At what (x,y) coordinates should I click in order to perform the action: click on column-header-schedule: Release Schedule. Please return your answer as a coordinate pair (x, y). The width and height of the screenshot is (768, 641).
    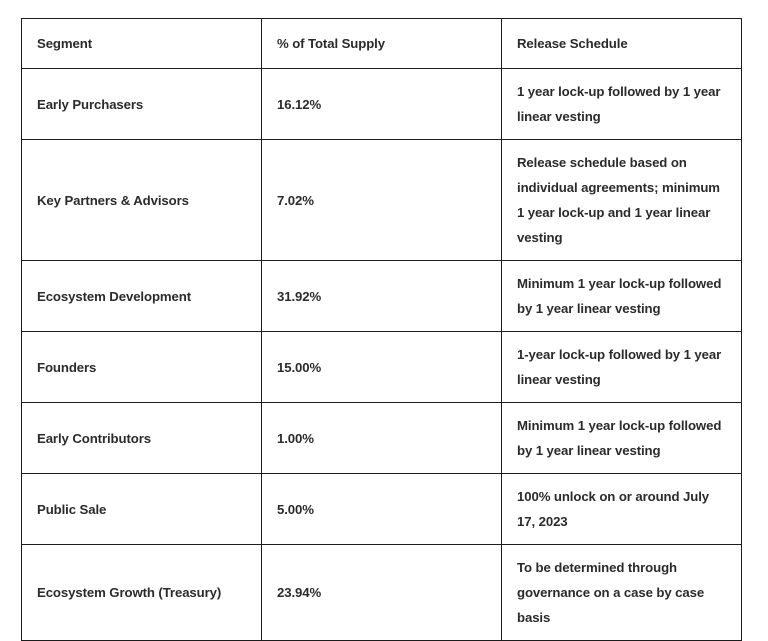
    Looking at the image, I should click on (621, 43).